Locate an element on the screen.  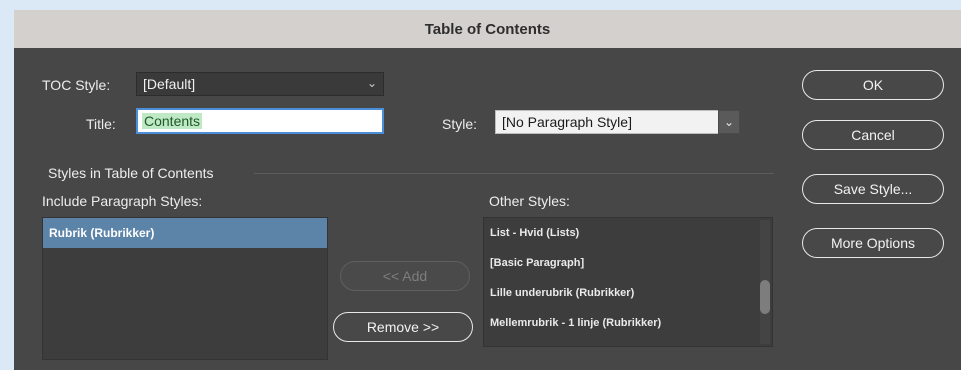
dialog-title: Table of Contents is located at coordinates (487, 29).